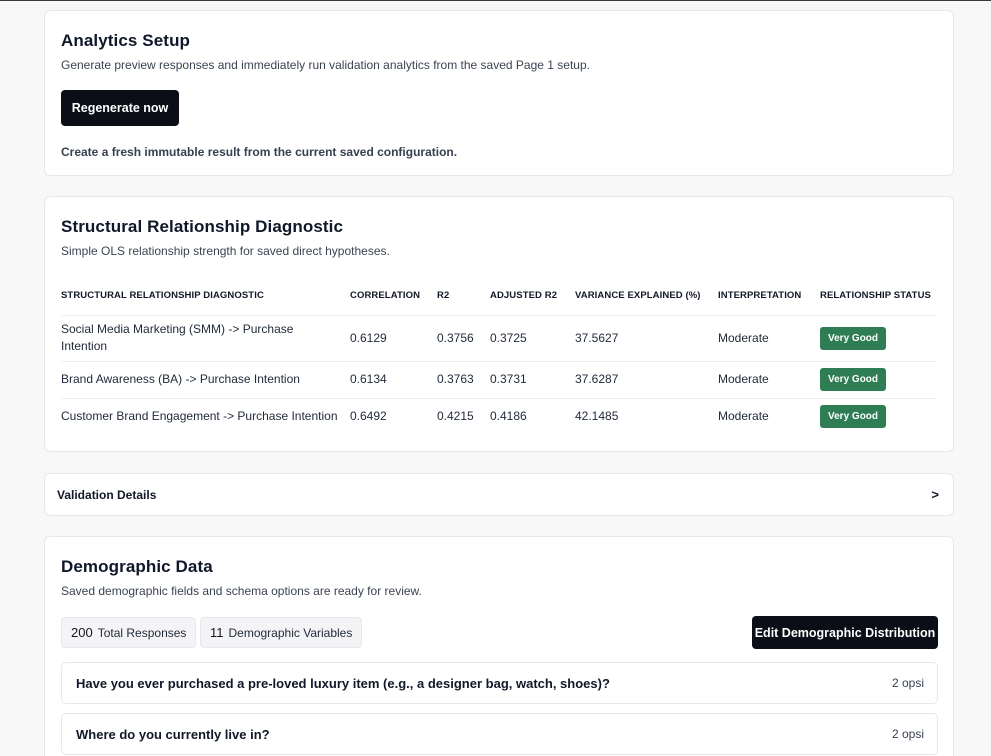  What do you see at coordinates (769, 296) in the screenshot?
I see `column-header: INTERPRETATION` at bounding box center [769, 296].